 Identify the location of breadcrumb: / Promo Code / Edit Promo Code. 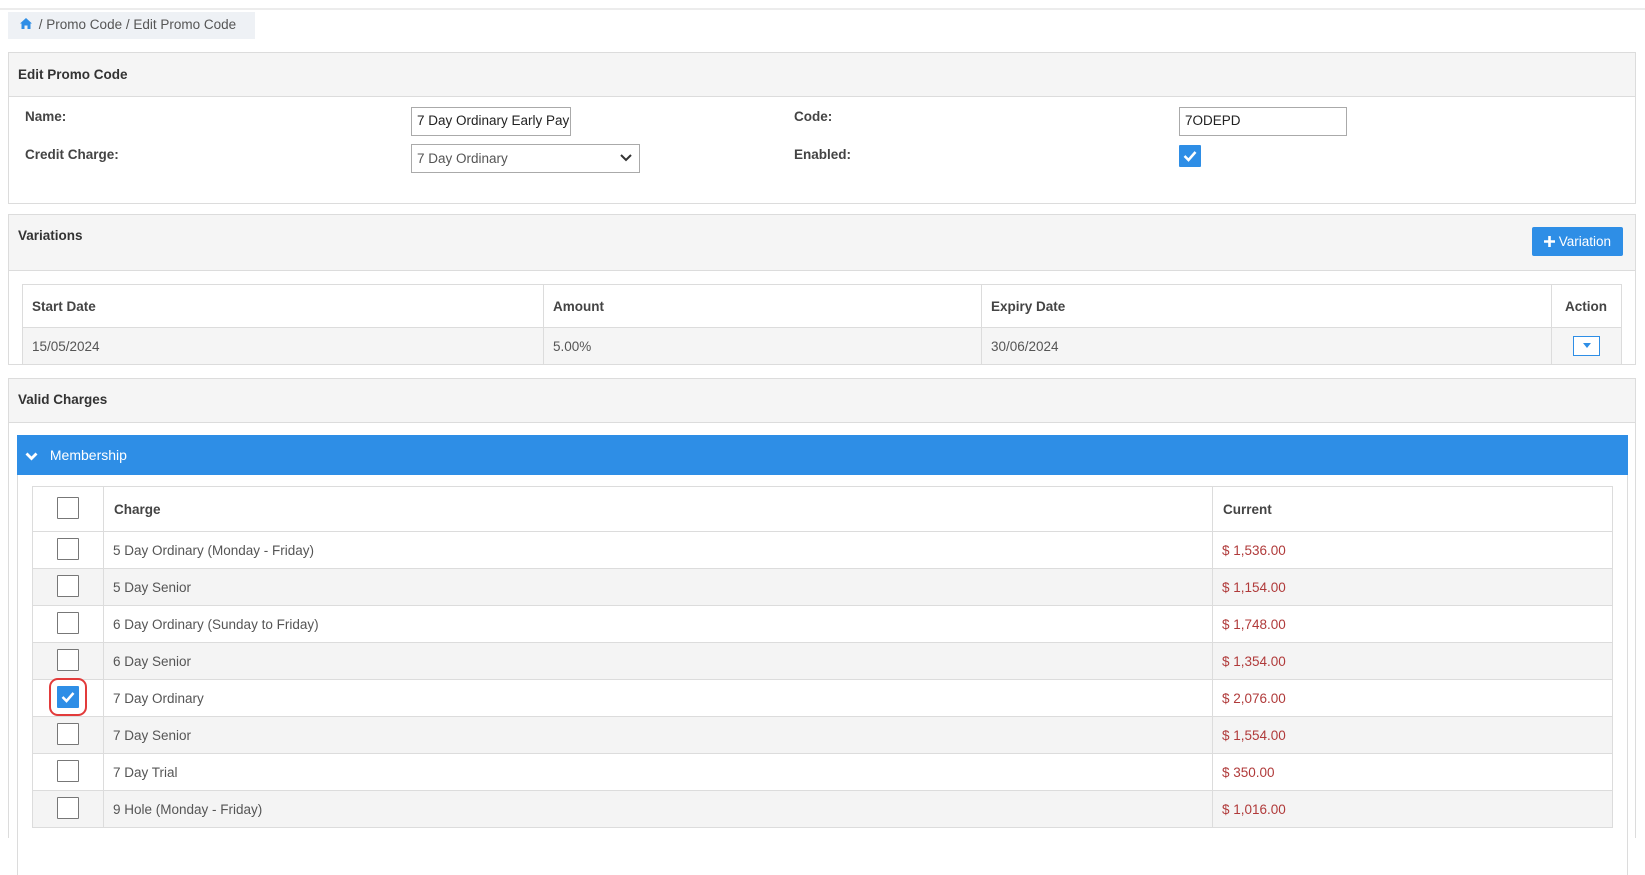
(131, 25).